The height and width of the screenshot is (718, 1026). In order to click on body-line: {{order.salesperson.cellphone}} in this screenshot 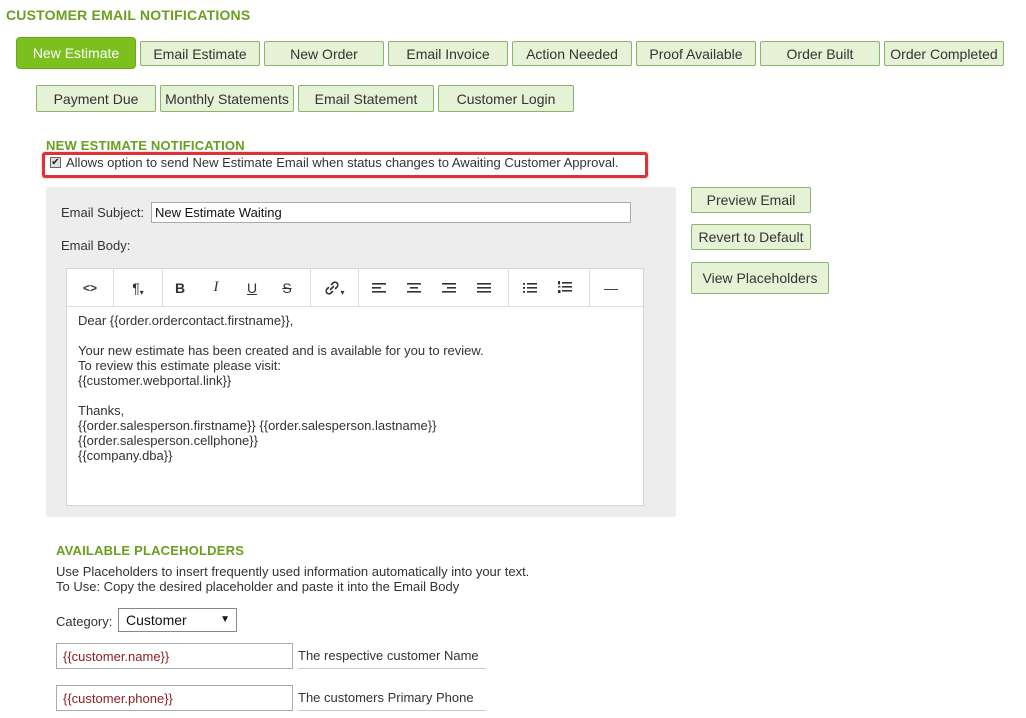, I will do `click(168, 440)`.